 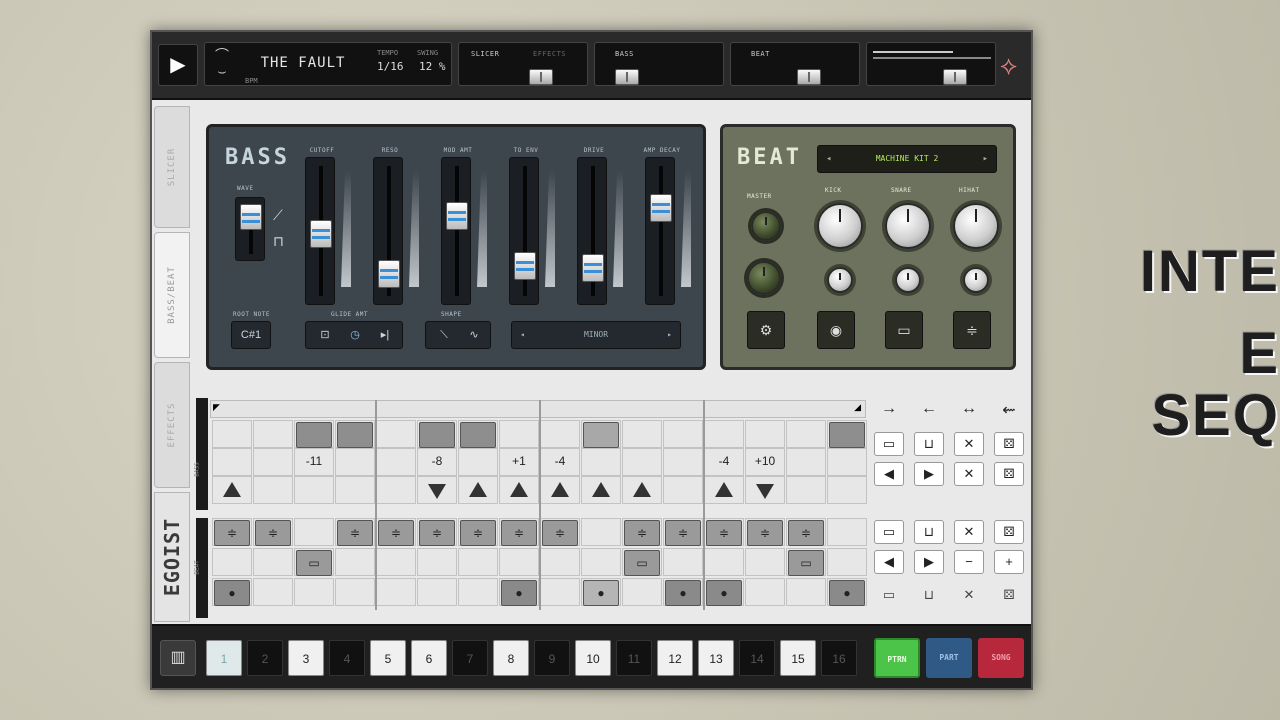 I want to click on kick-decay-knob, so click(x=840, y=280).